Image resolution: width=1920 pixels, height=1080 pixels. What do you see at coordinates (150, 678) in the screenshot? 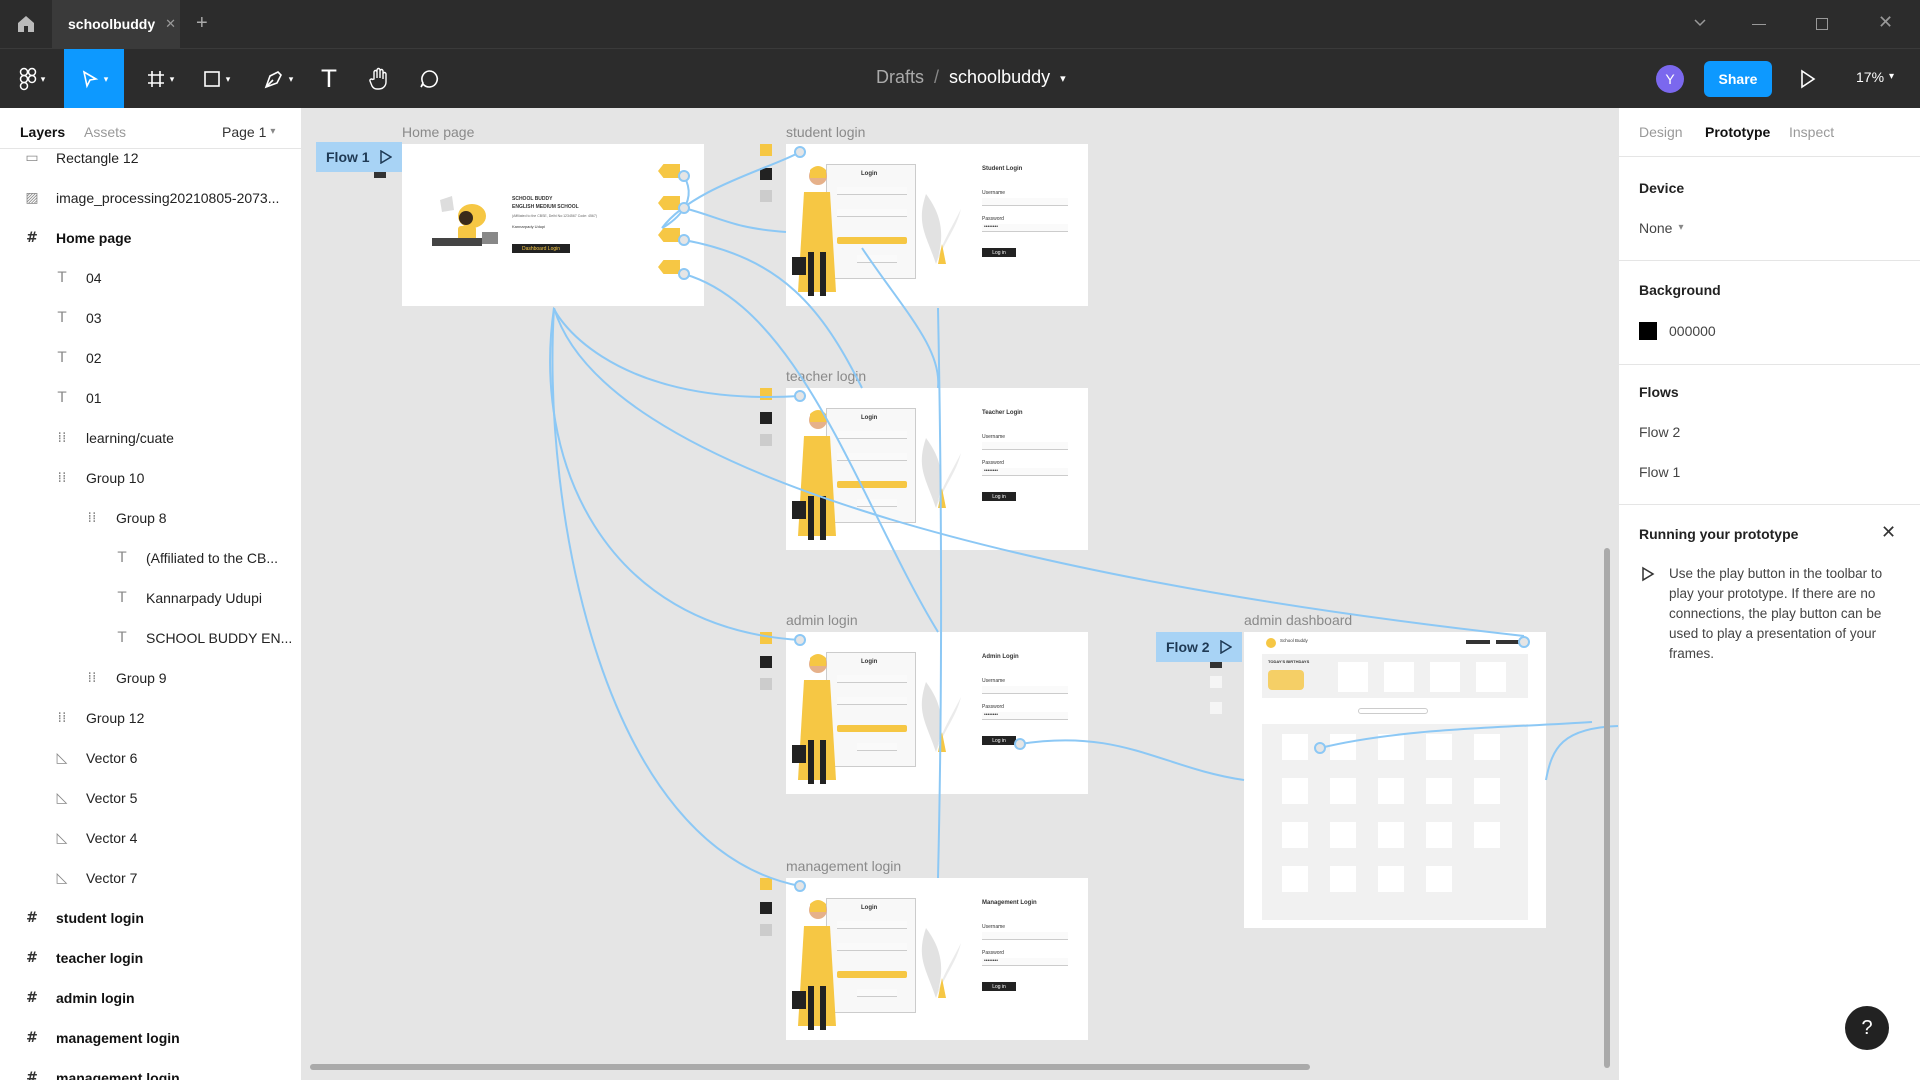
I see `layer-item: ⁞⁞ Group 9` at bounding box center [150, 678].